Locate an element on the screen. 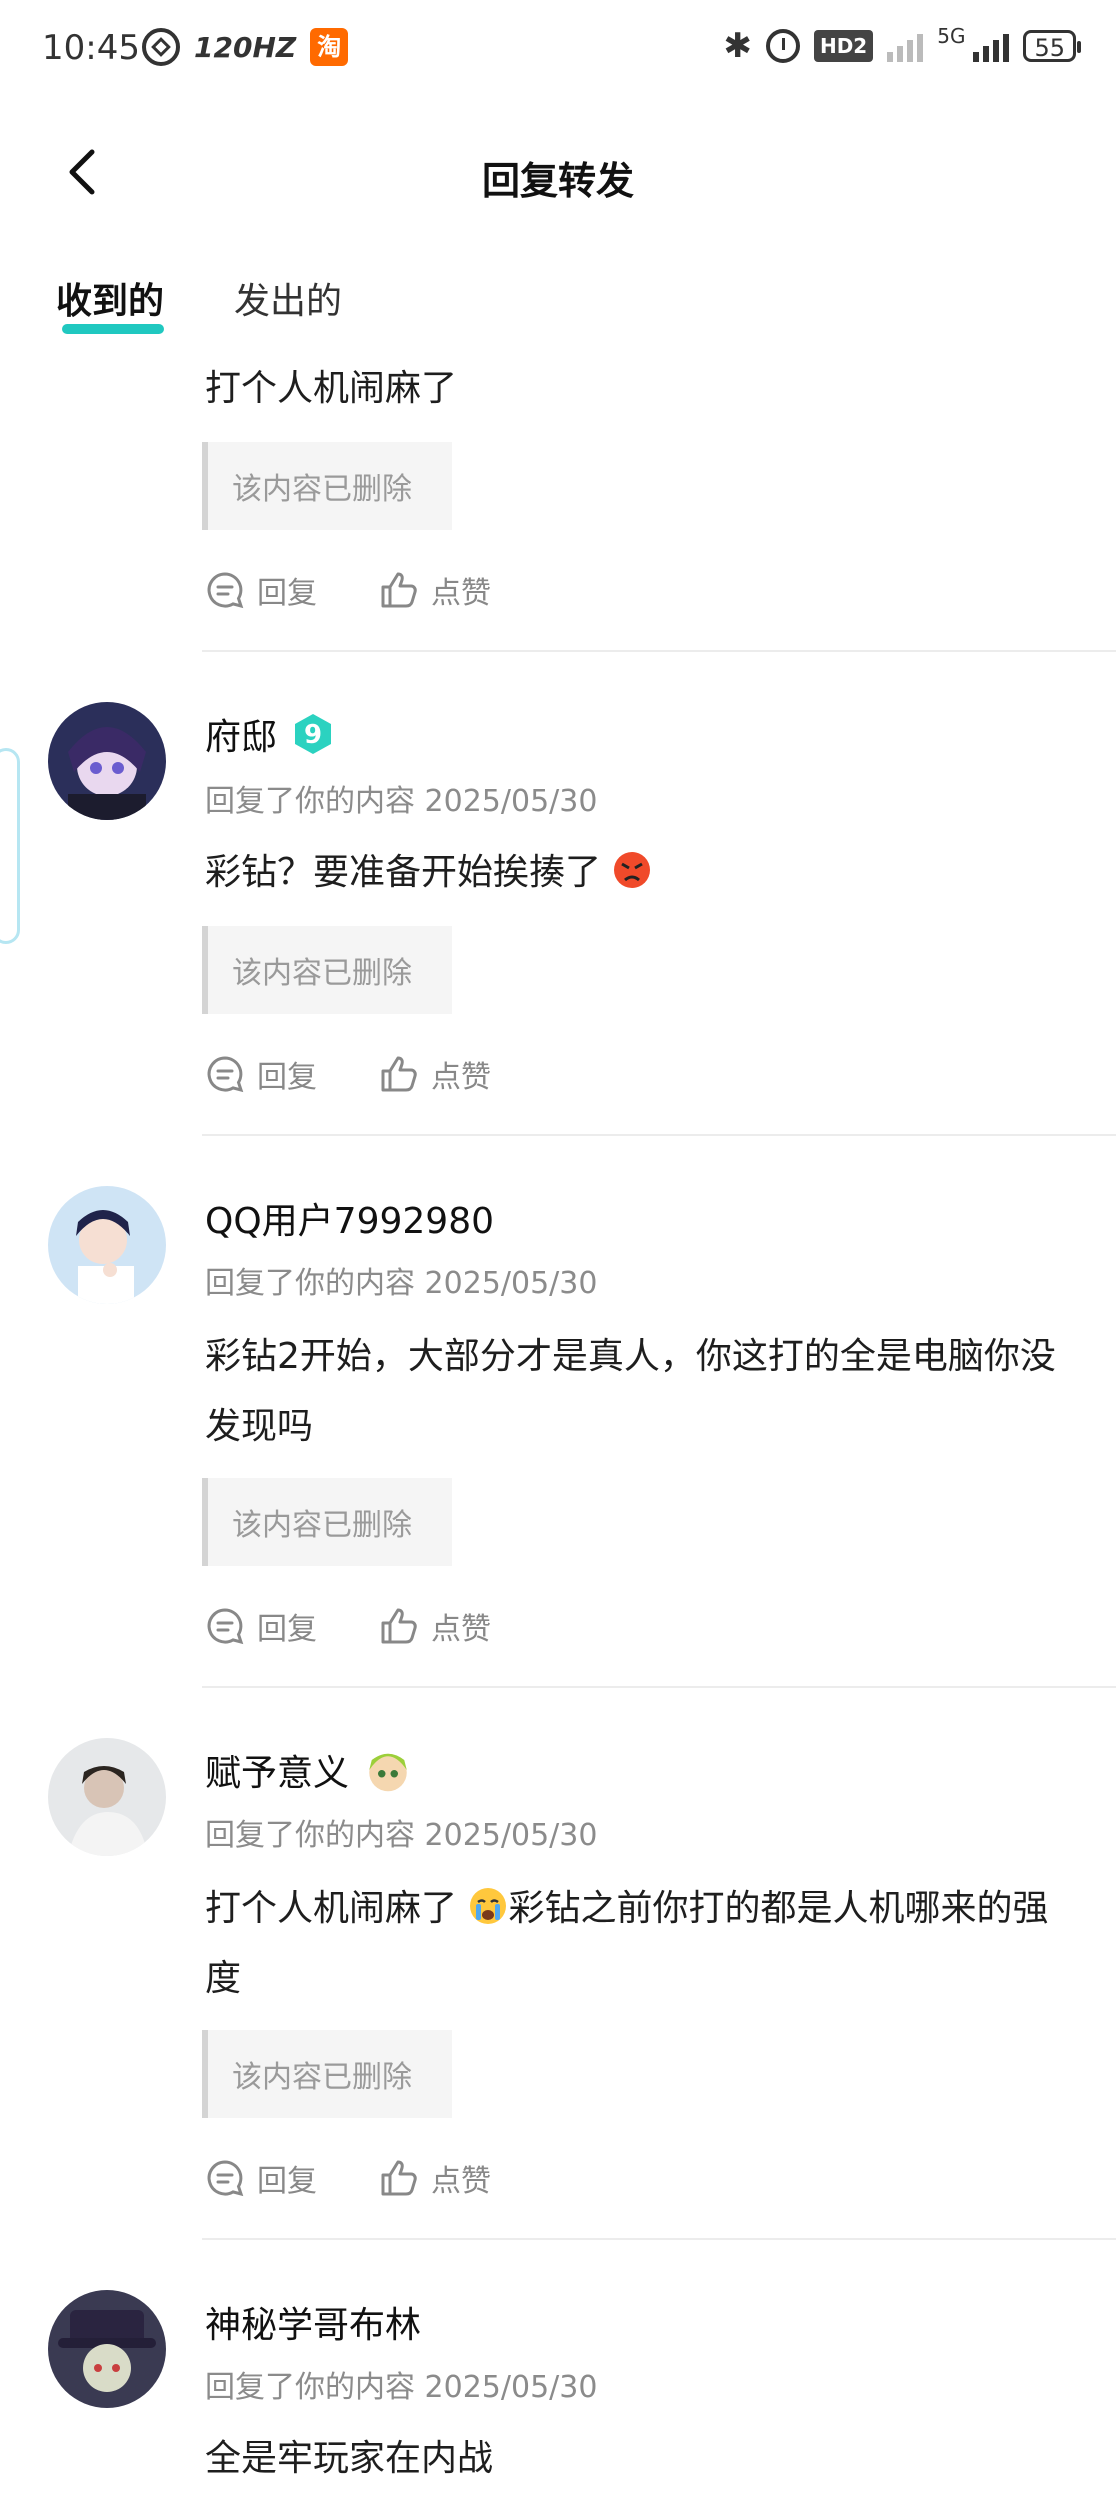 The height and width of the screenshot is (2494, 1116). username: 赋予意义 is located at coordinates (309, 1770).